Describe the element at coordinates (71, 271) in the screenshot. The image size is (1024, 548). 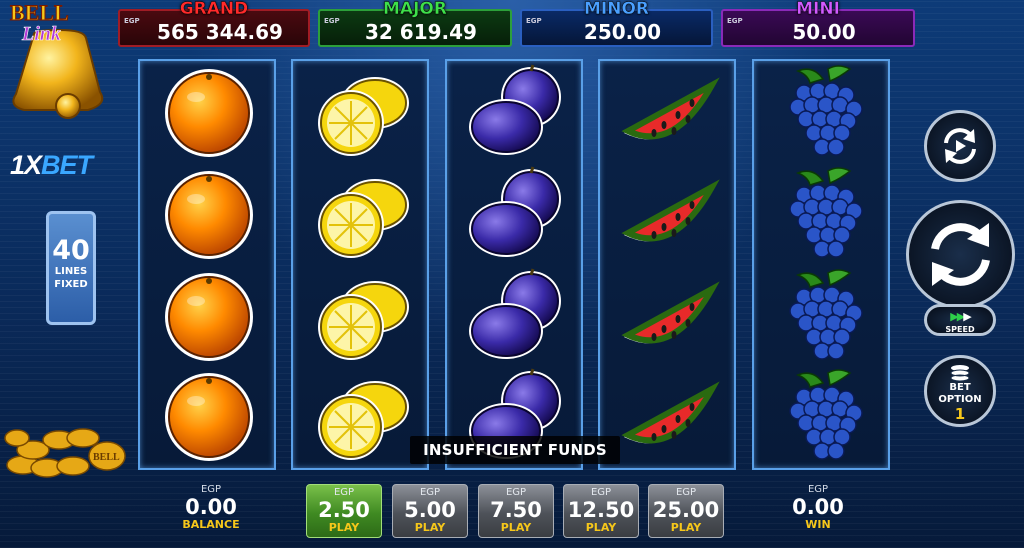
I see `lines-label: LINES` at that location.